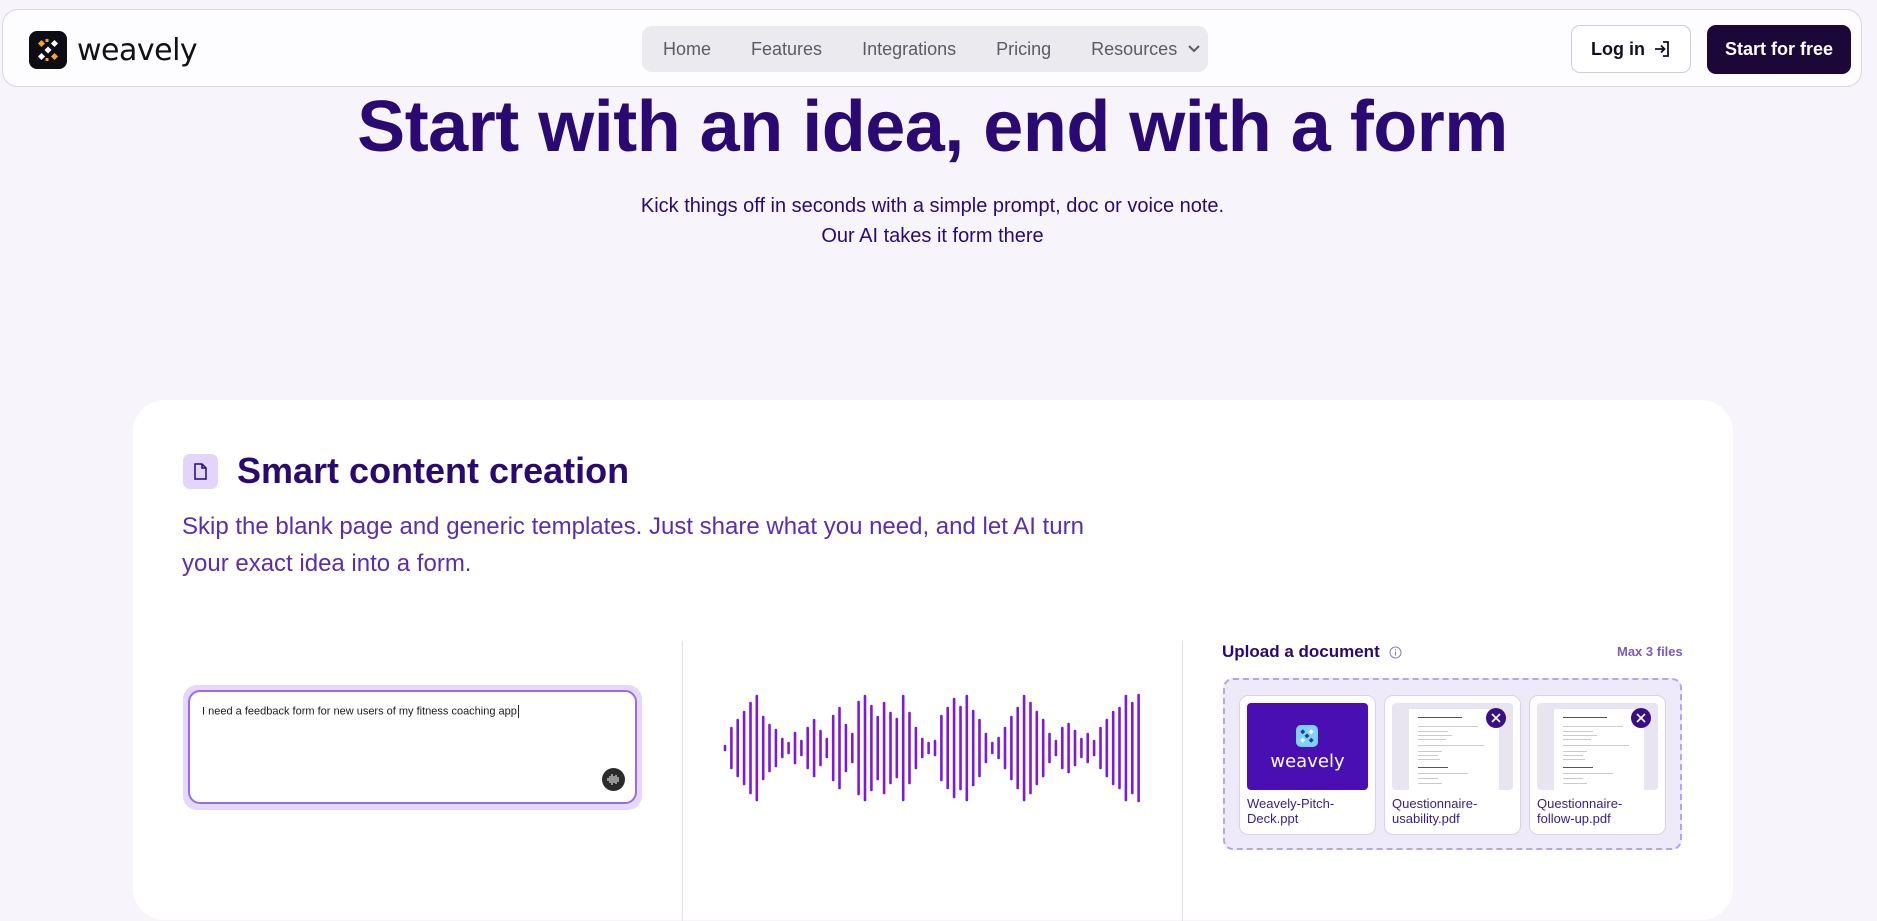  What do you see at coordinates (786, 49) in the screenshot?
I see `menu-item-features: Features` at bounding box center [786, 49].